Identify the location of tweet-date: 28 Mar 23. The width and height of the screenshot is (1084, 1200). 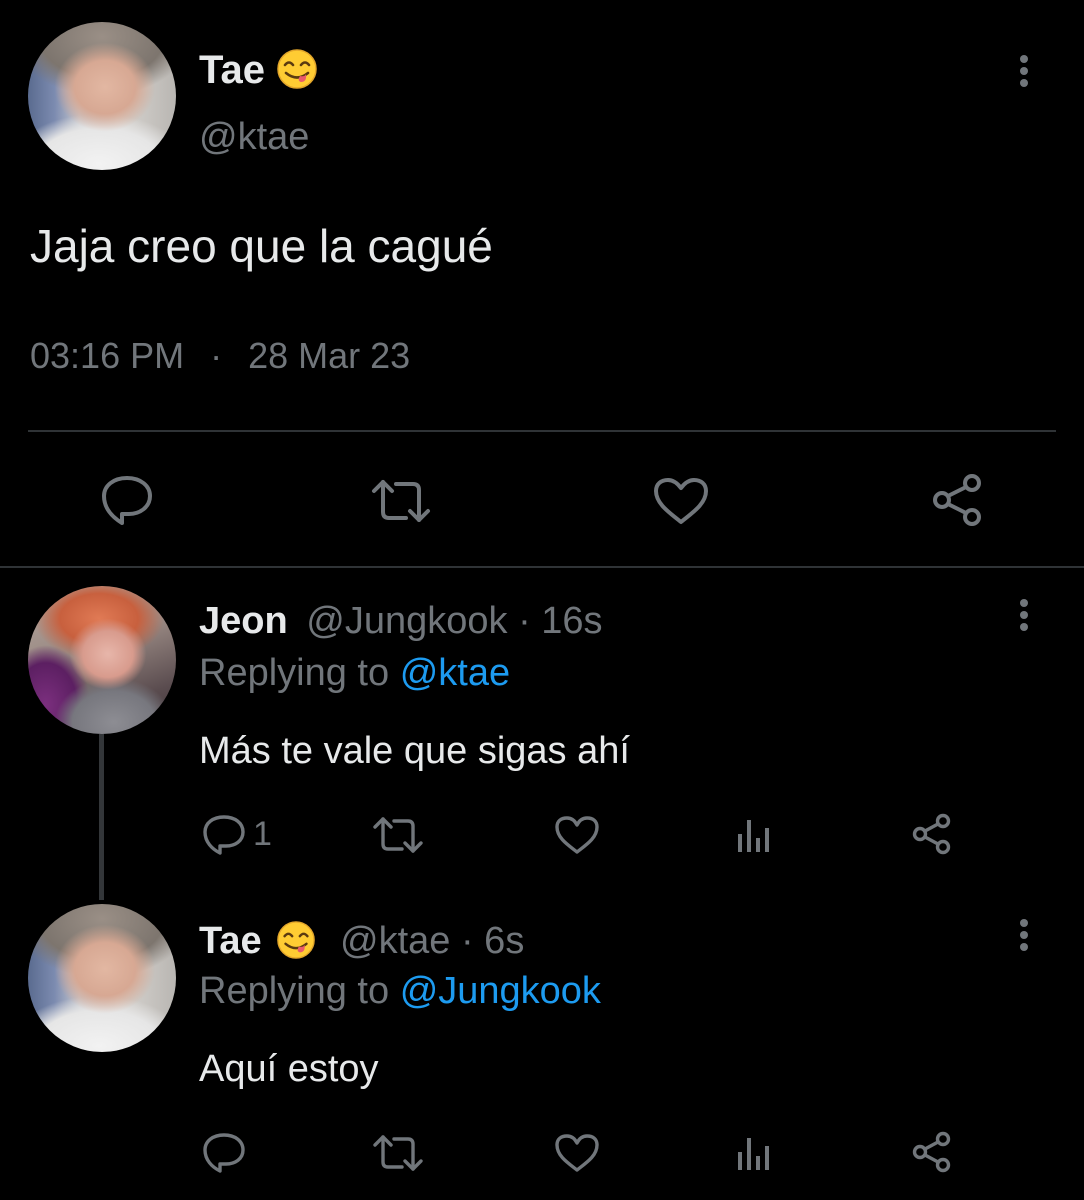
(329, 355).